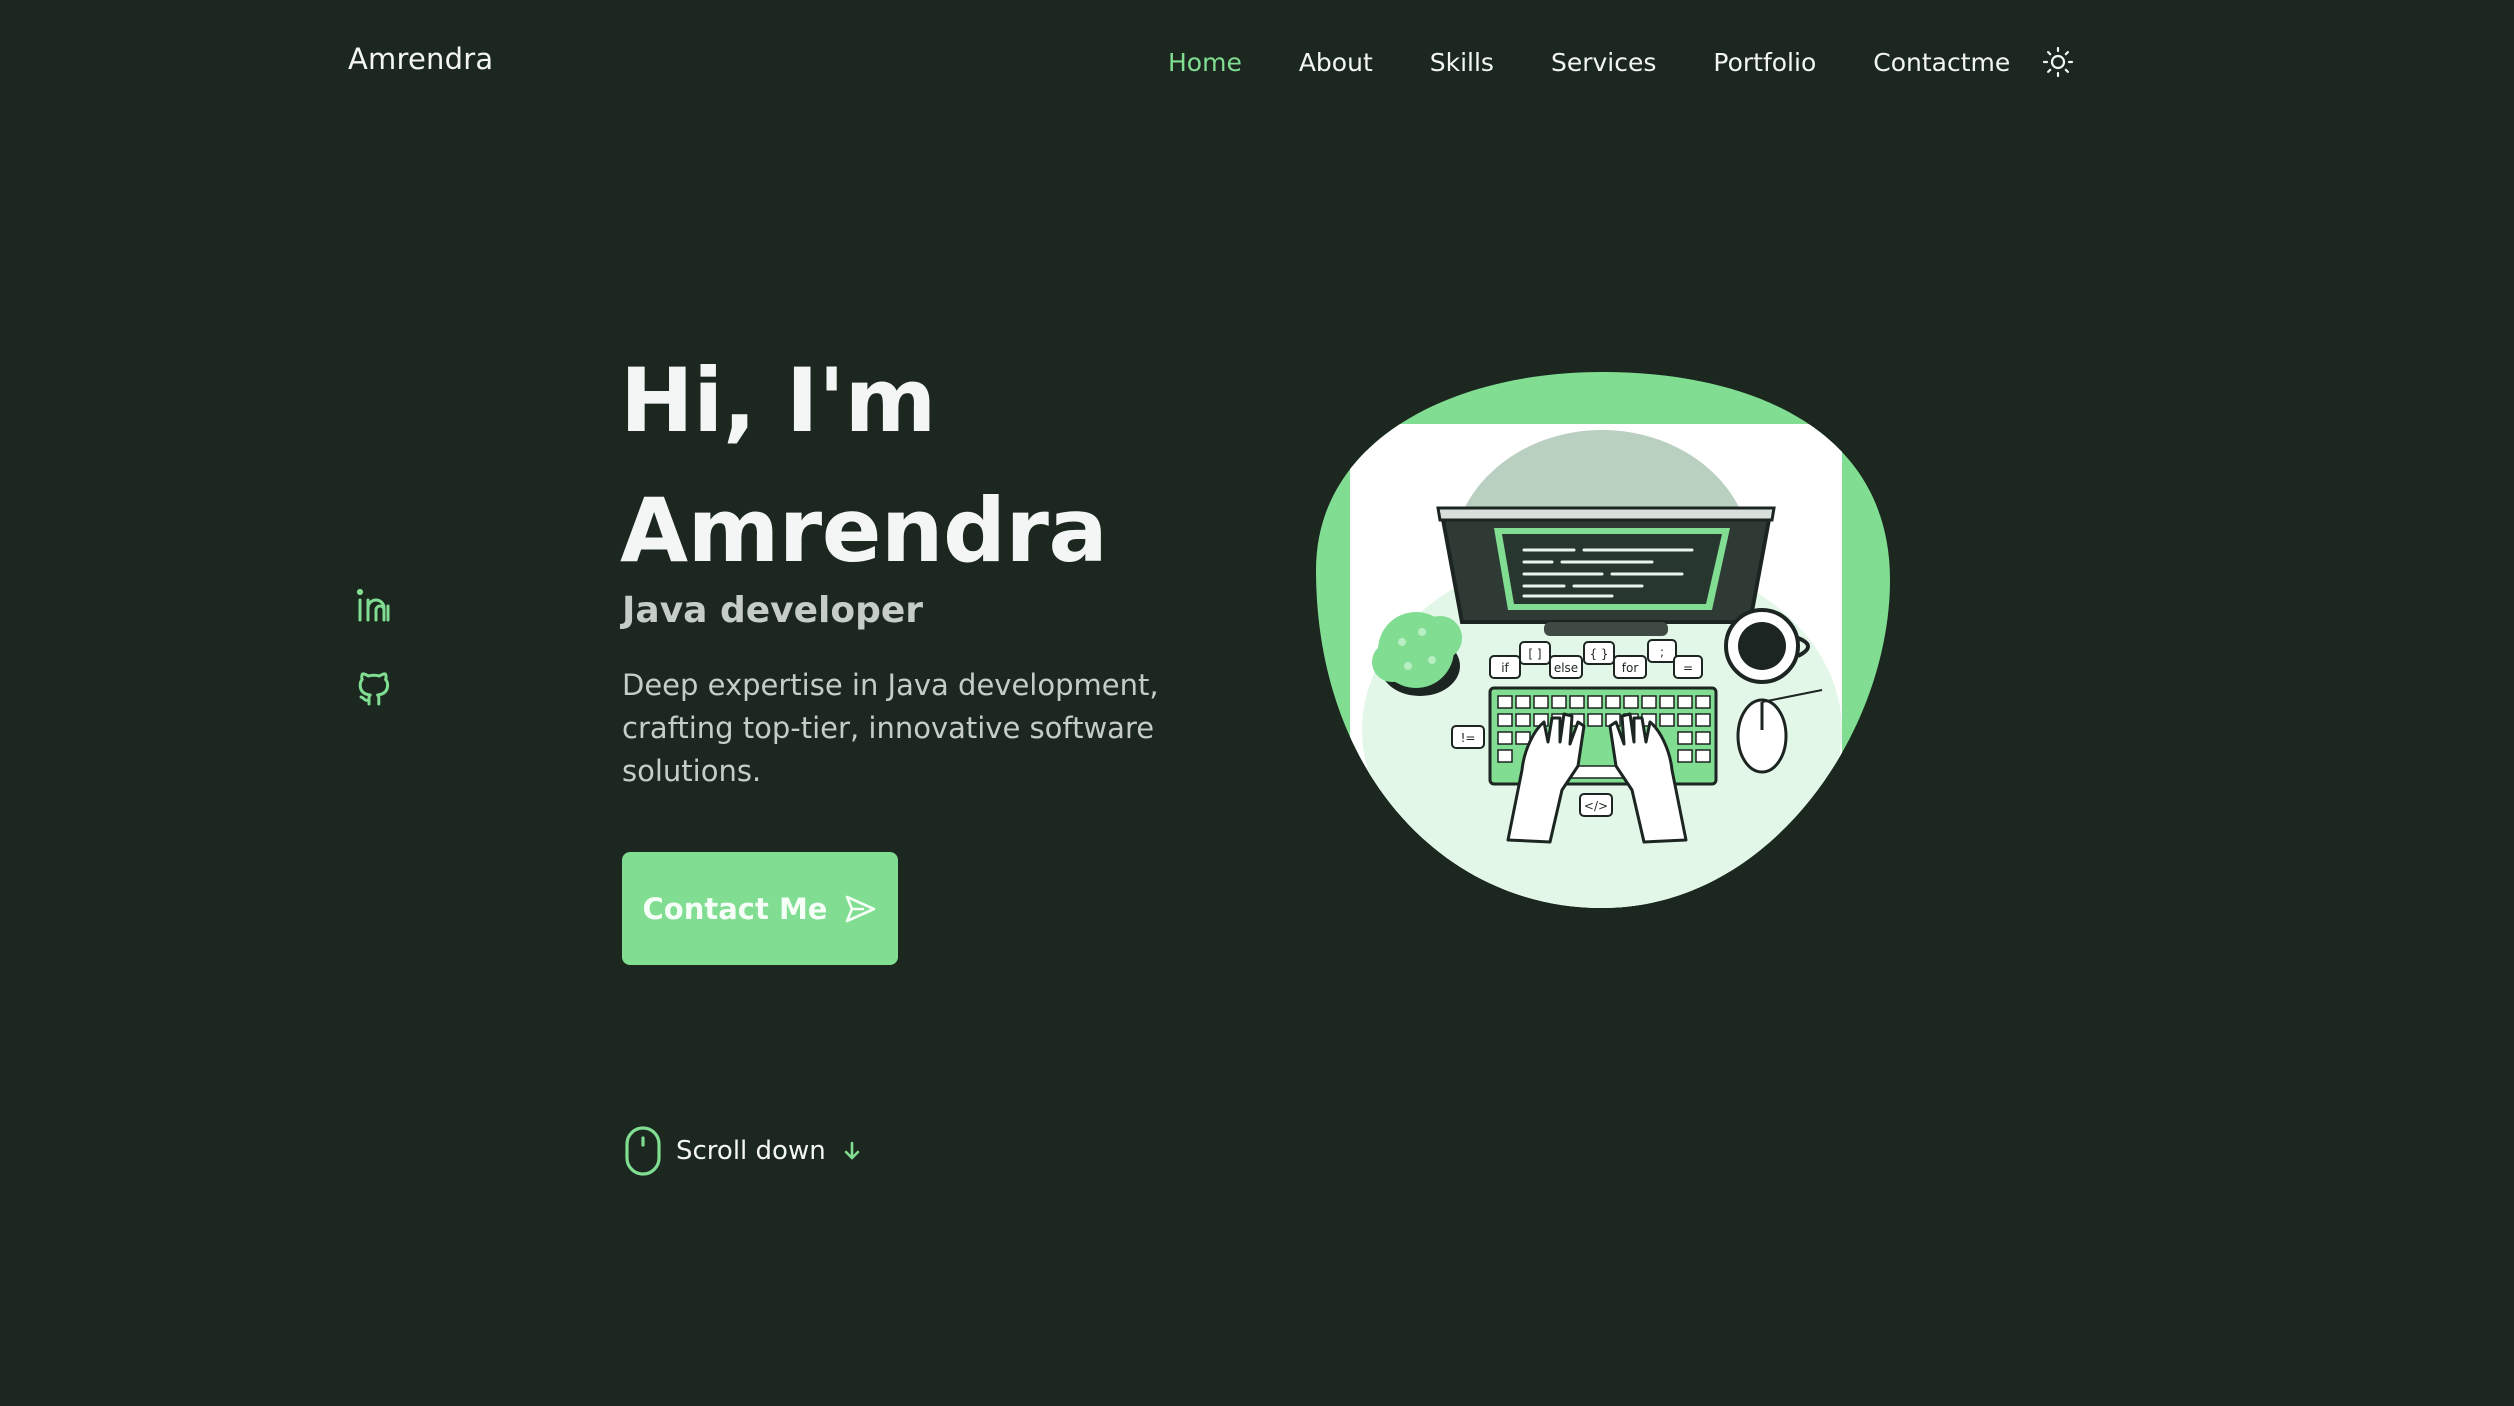  I want to click on logo: Amrendra, so click(420, 59).